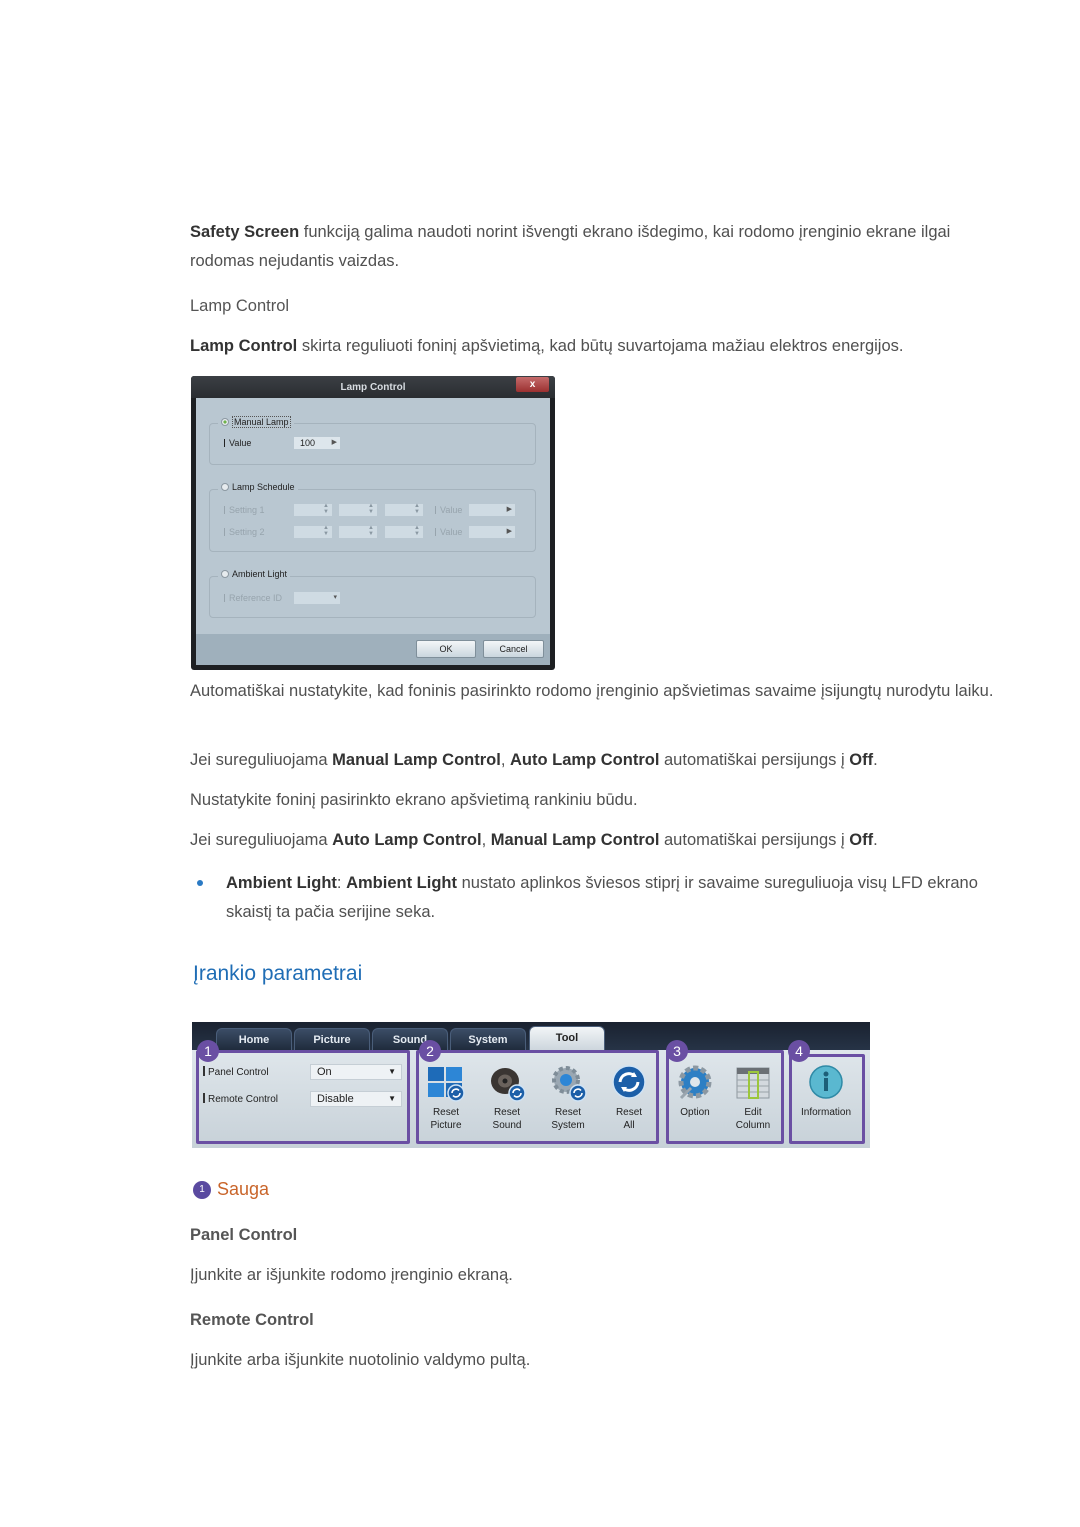  I want to click on group-number-badge: 1, so click(208, 1051).